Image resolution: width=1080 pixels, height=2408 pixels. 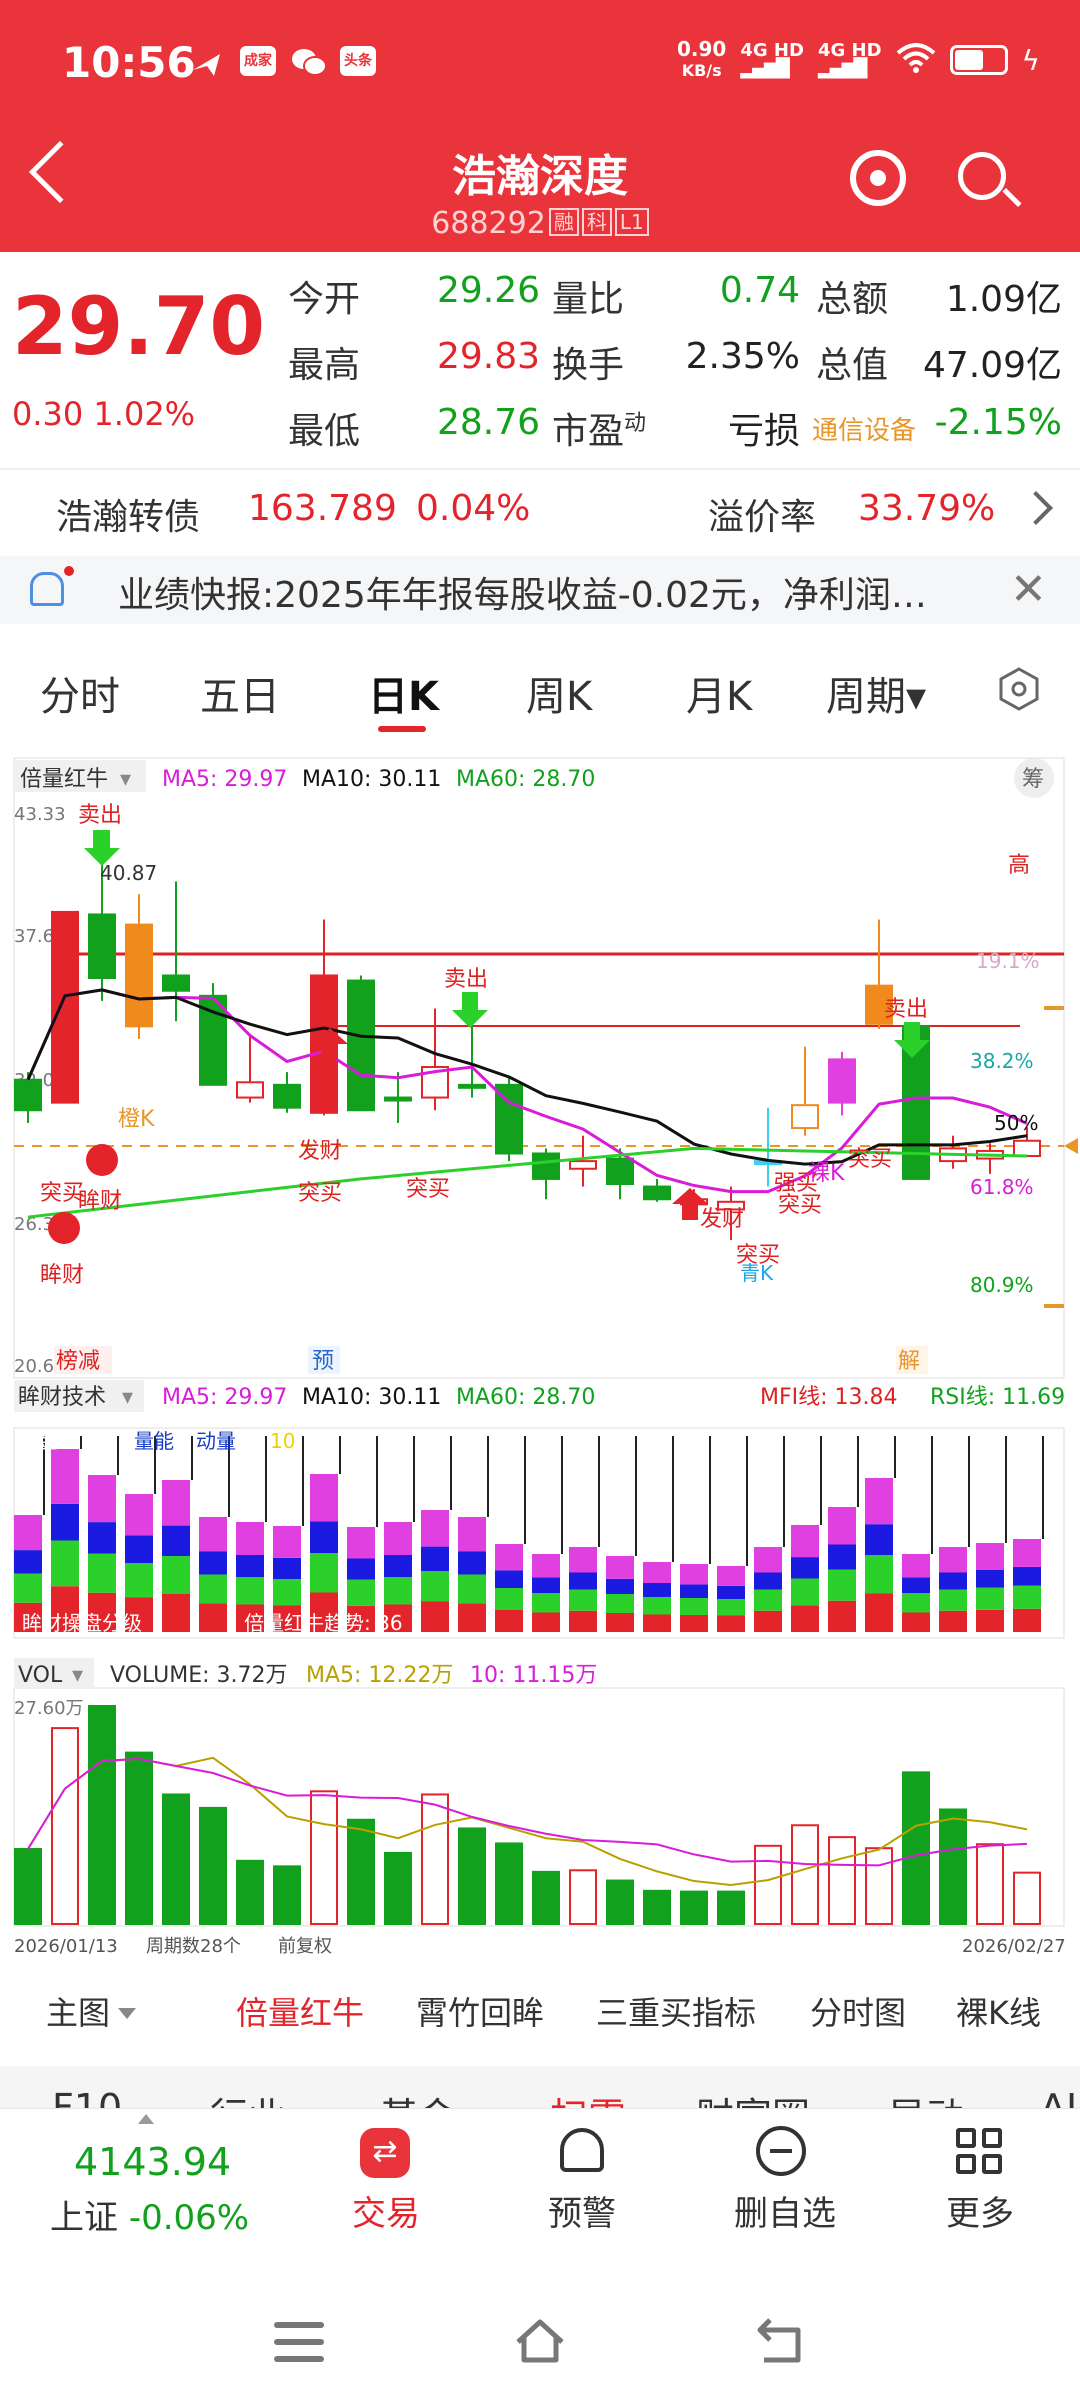 I want to click on nav-alert: 预警, so click(x=582, y=2210).